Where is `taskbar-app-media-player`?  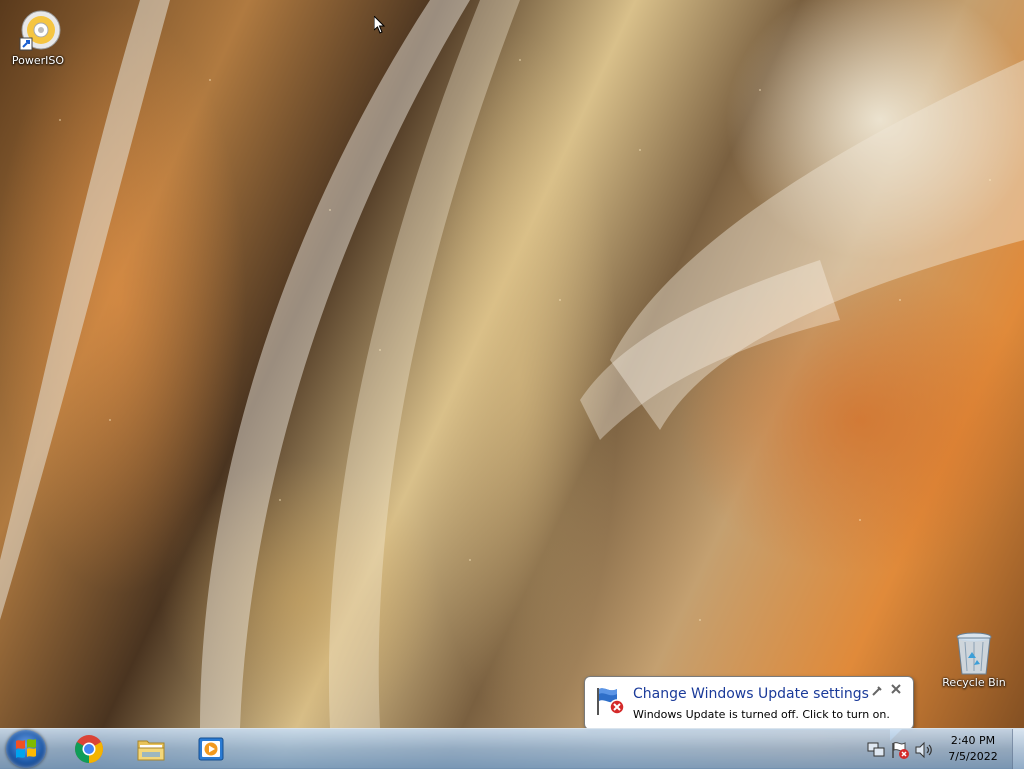
taskbar-app-media-player is located at coordinates (210, 749).